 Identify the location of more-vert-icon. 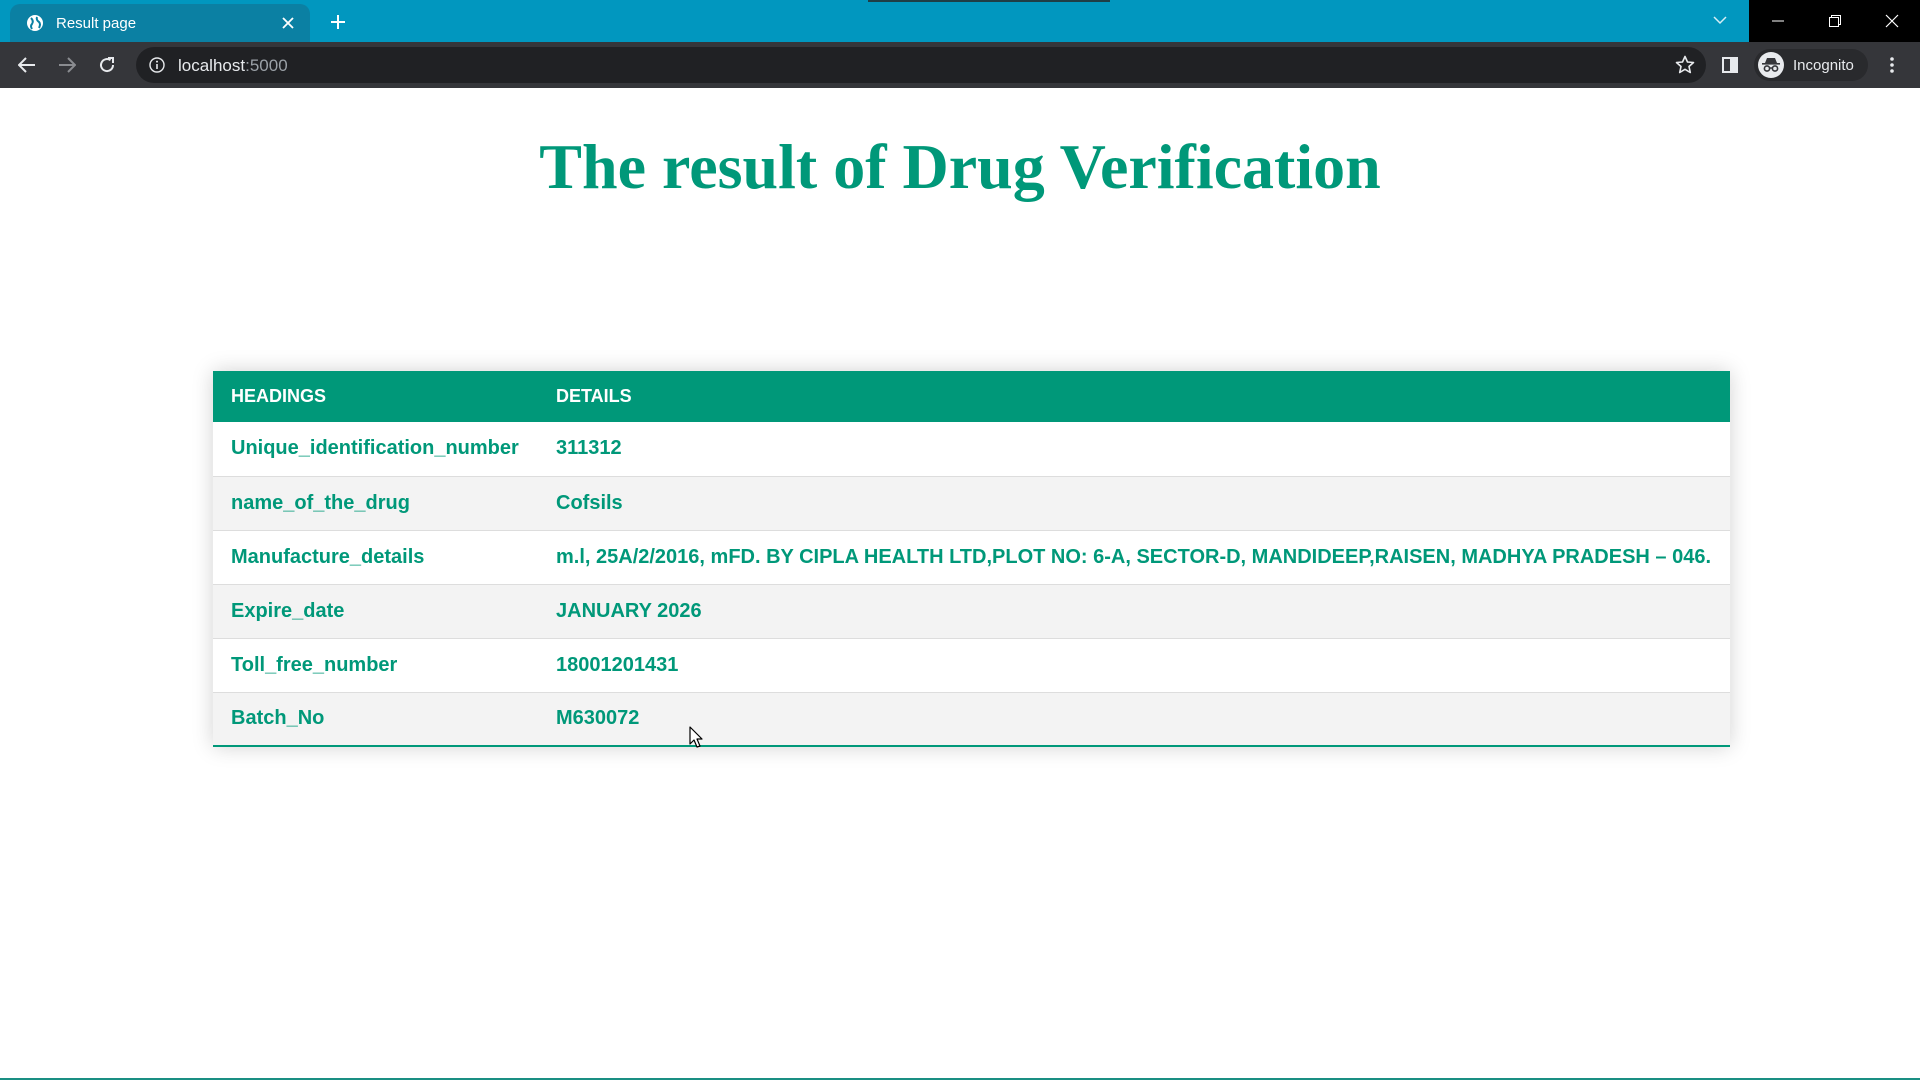
(1892, 65).